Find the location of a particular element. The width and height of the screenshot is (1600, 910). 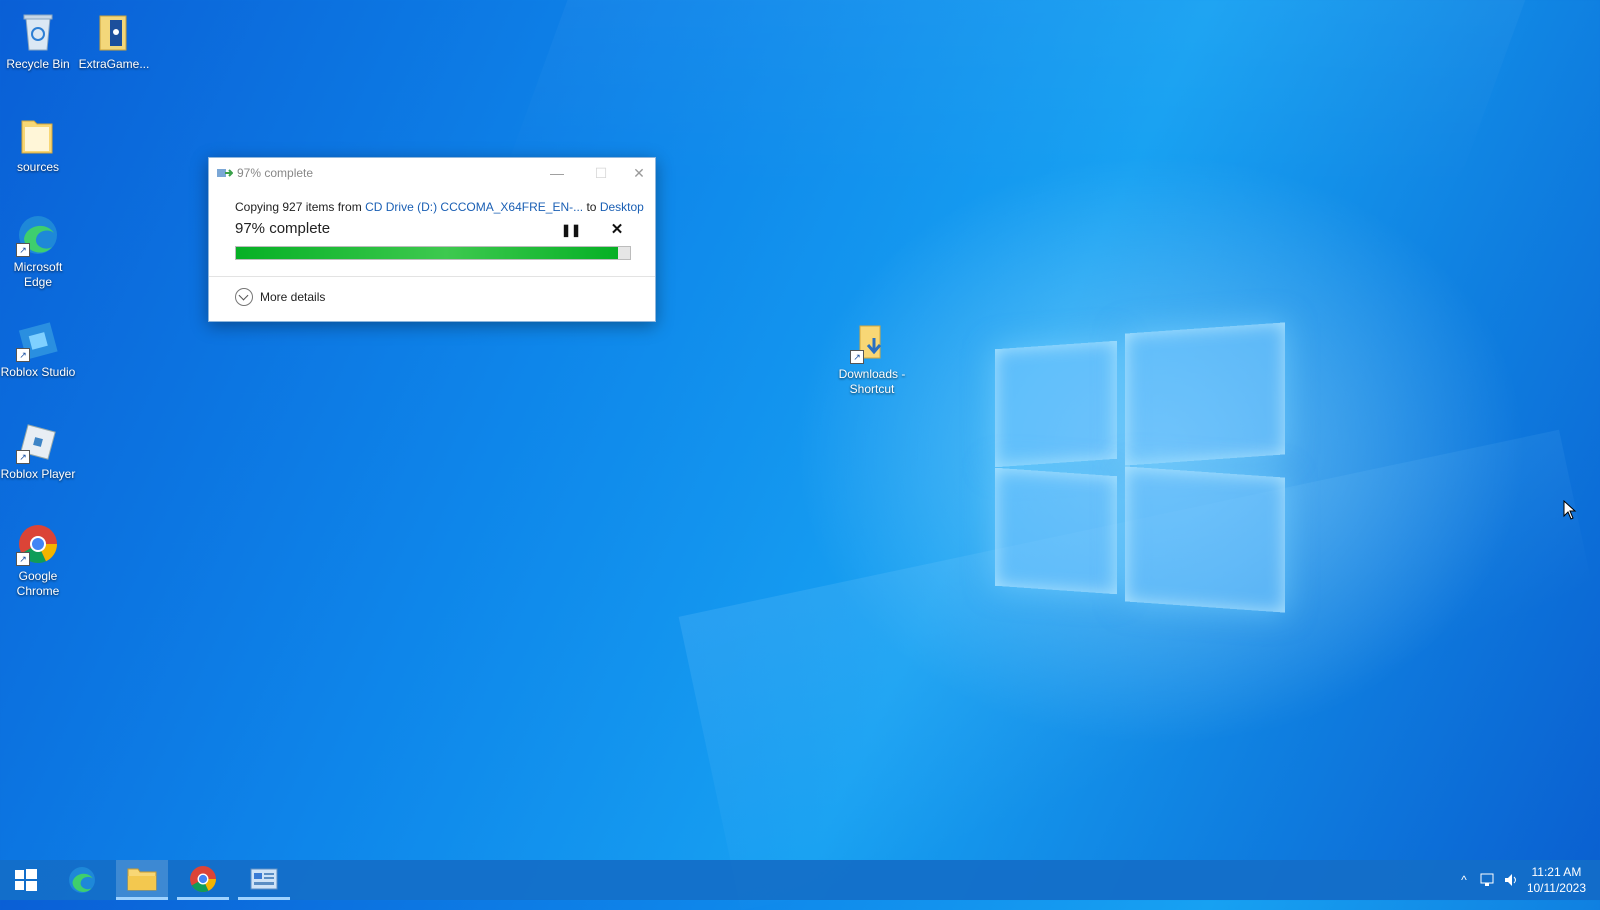

edge-icon is located at coordinates (82, 880).